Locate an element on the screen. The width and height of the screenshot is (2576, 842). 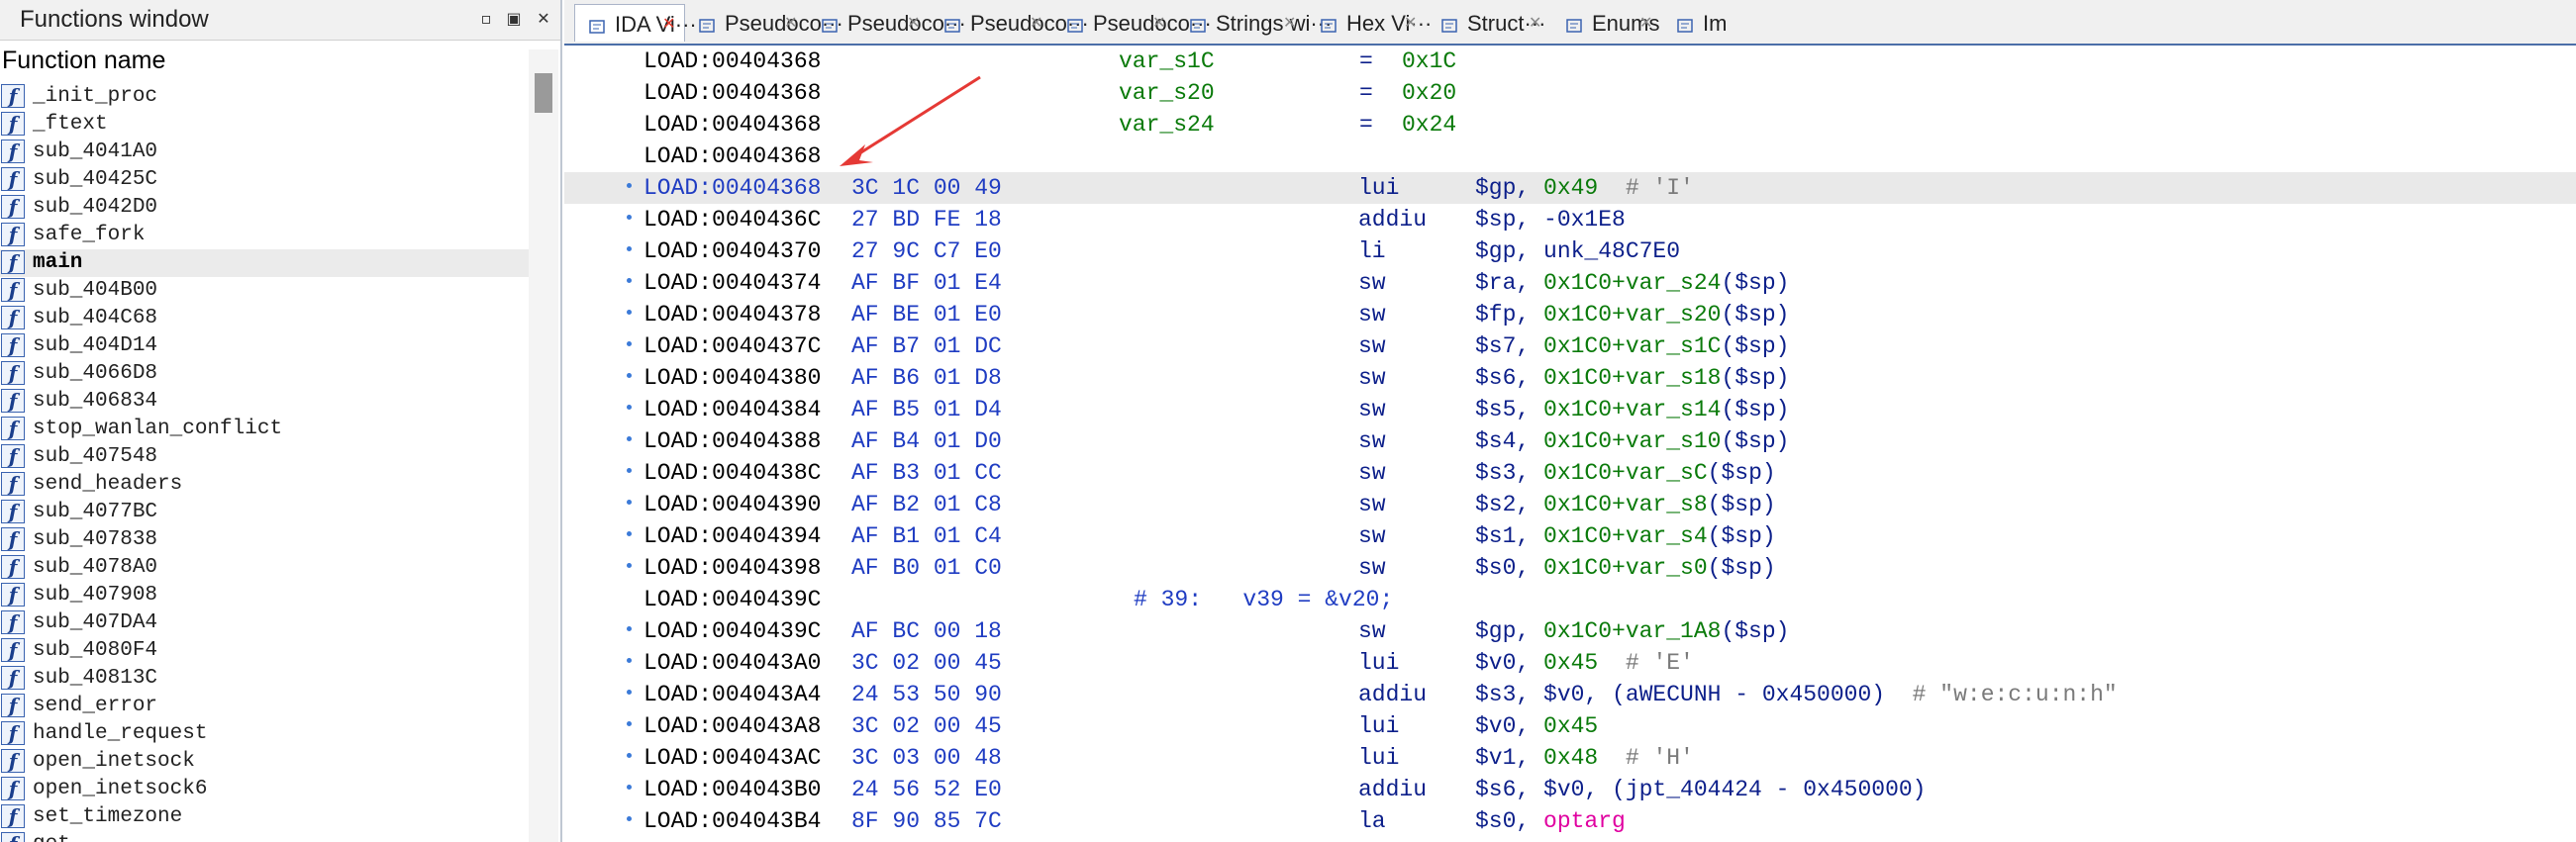
tab-ida-view: IDA Vi··· ✕ is located at coordinates (635, 23).